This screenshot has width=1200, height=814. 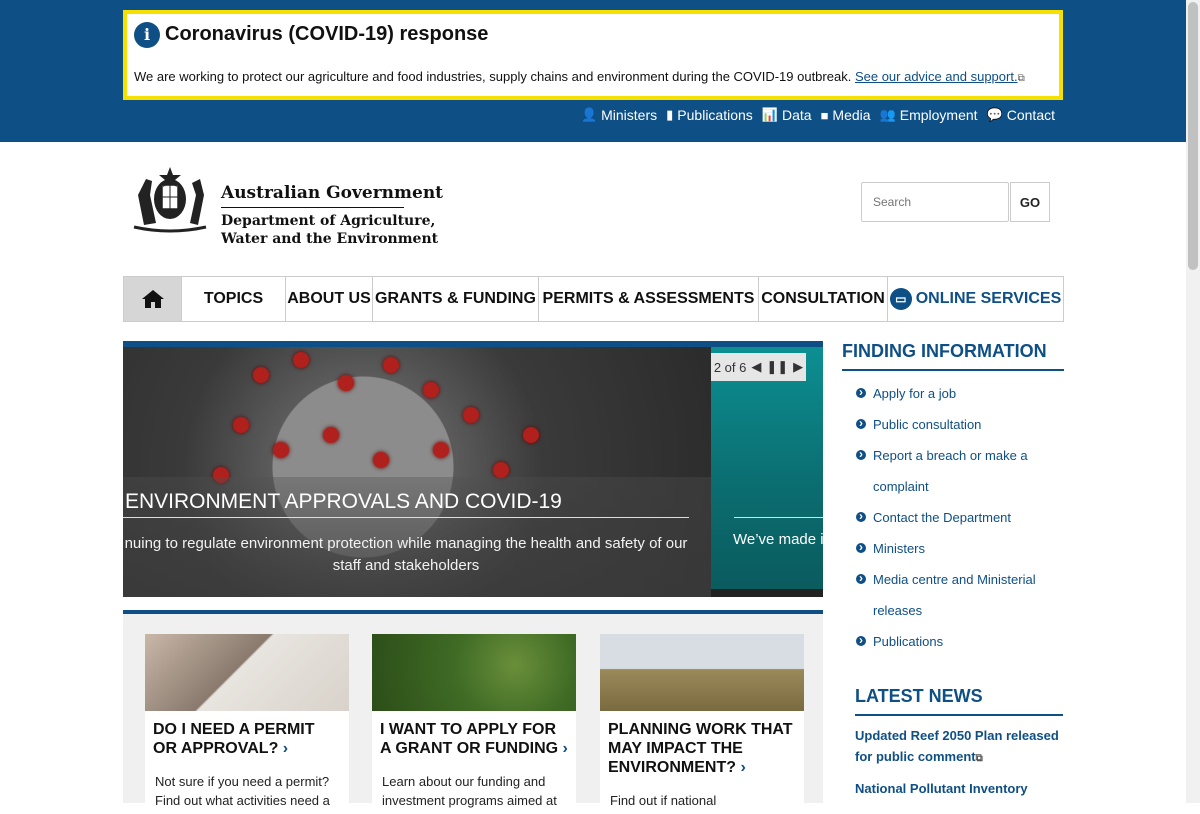 I want to click on utility-label: Employment, so click(x=938, y=115).